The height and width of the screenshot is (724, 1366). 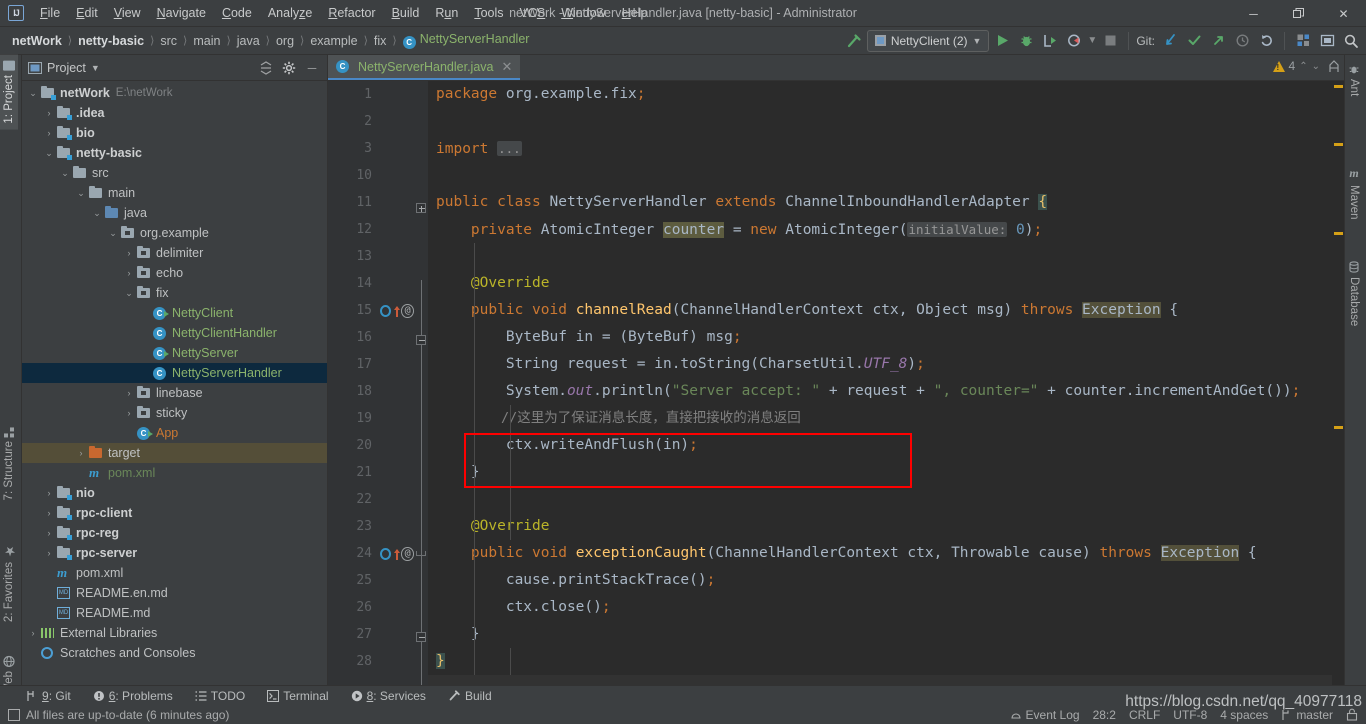 I want to click on tree-node--idea: › .idea, so click(x=174, y=113).